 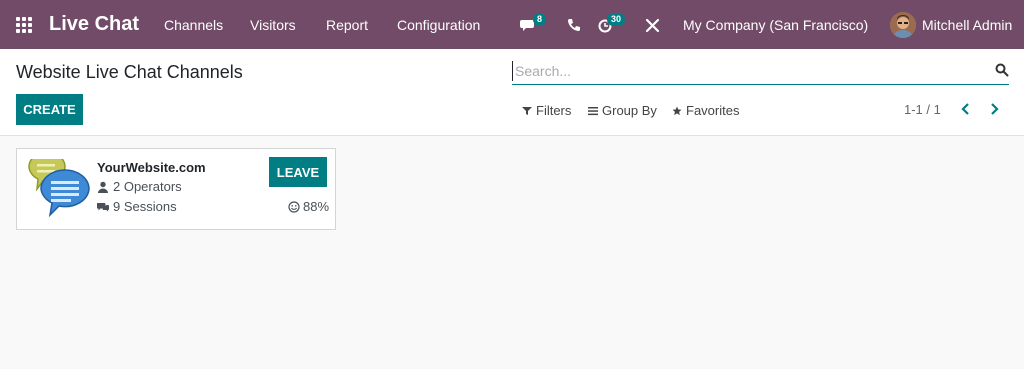 I want to click on filter-icon, so click(x=527, y=110).